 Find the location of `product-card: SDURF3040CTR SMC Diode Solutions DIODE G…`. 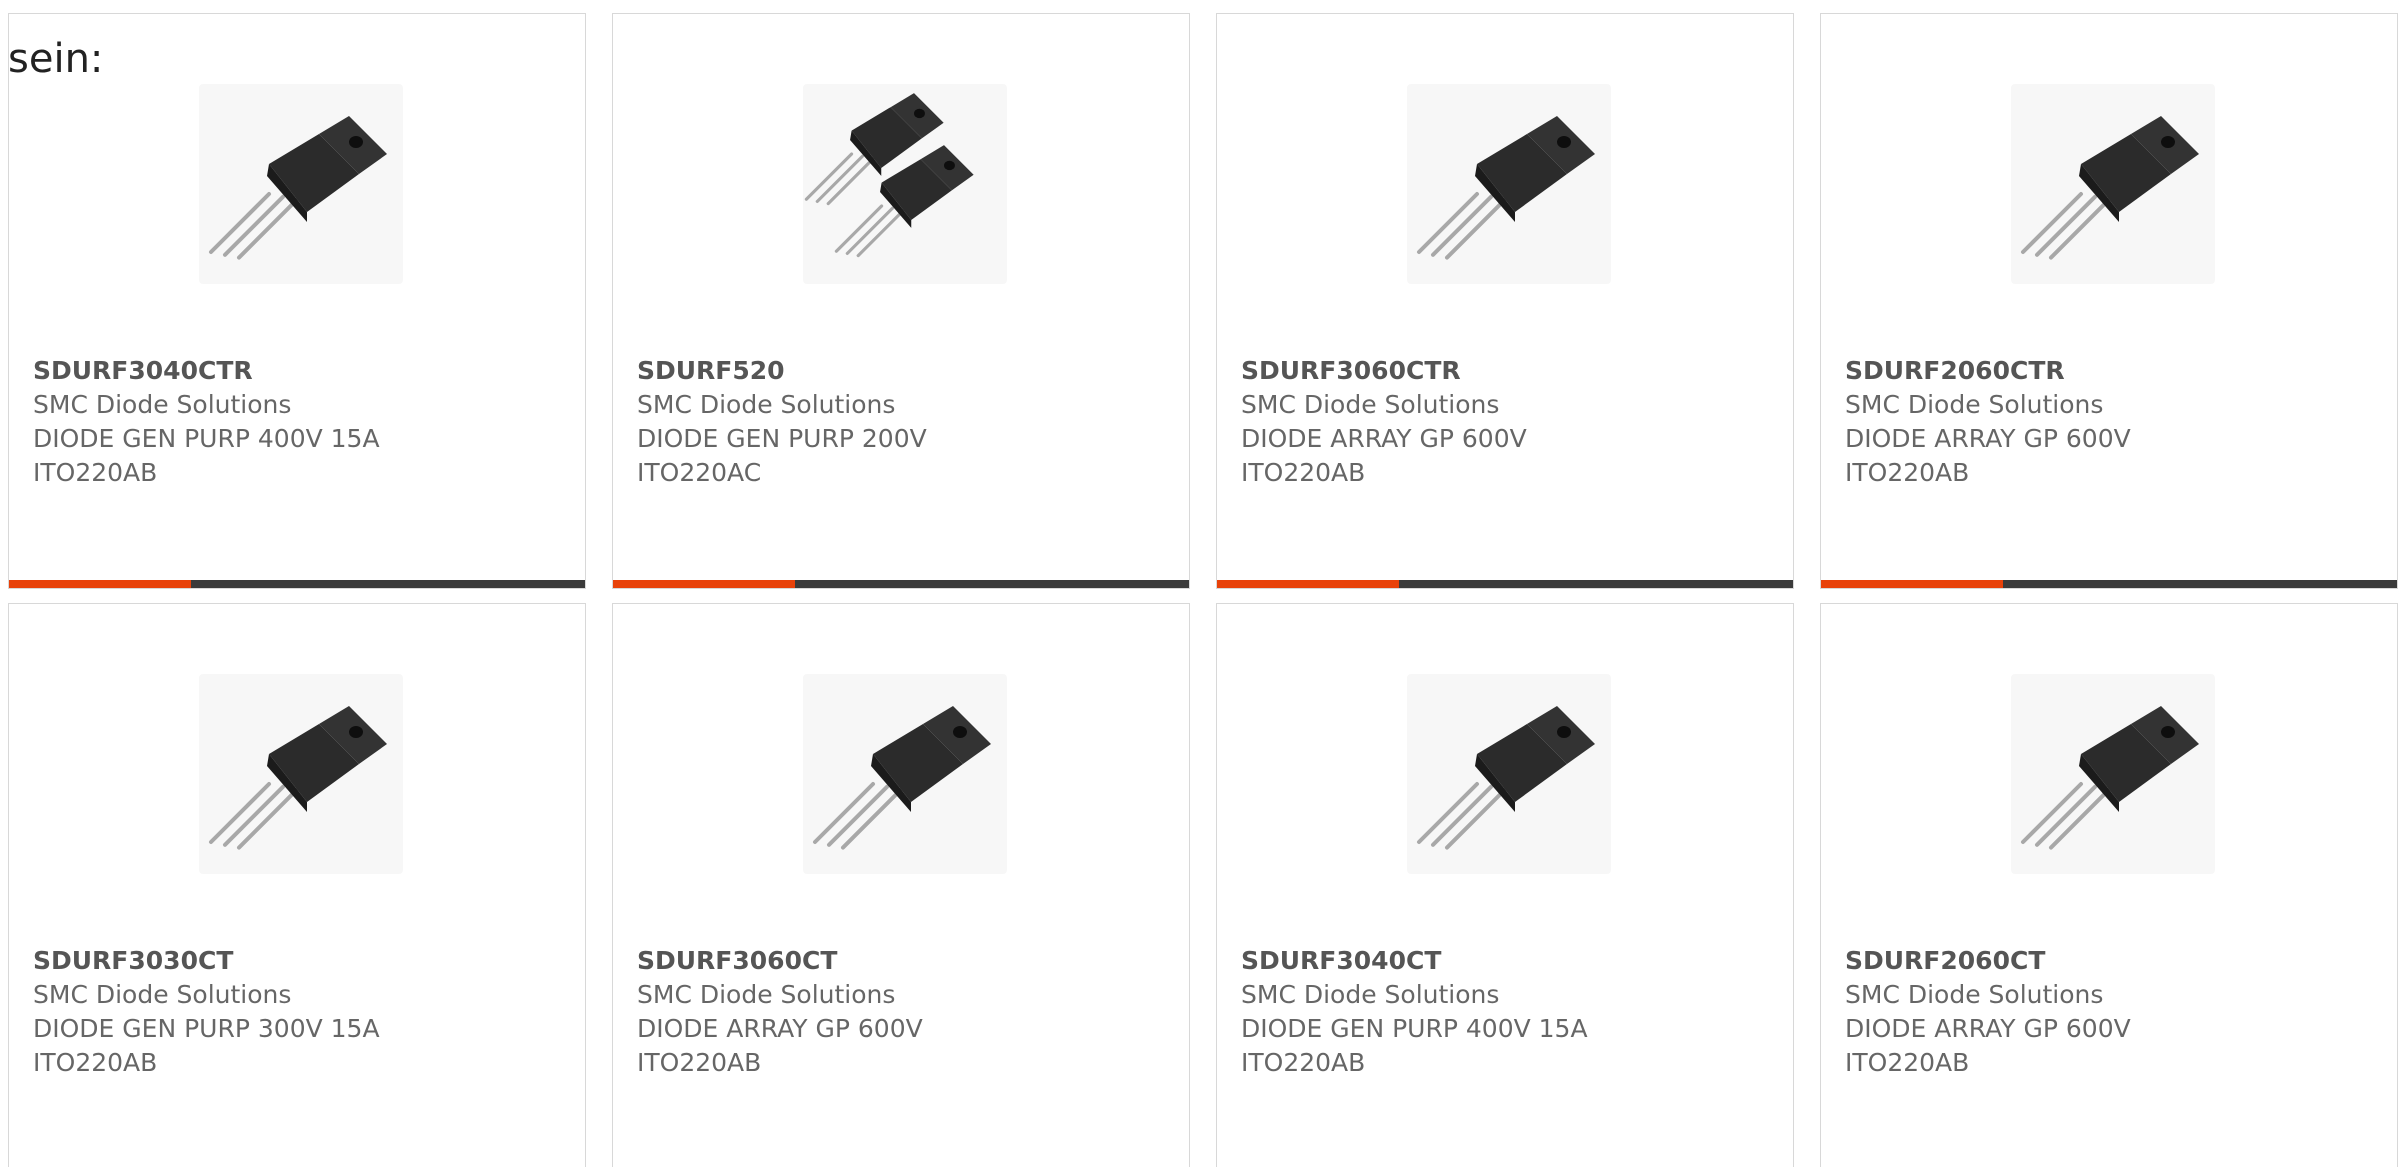

product-card: SDURF3040CTR SMC Diode Solutions DIODE G… is located at coordinates (297, 301).